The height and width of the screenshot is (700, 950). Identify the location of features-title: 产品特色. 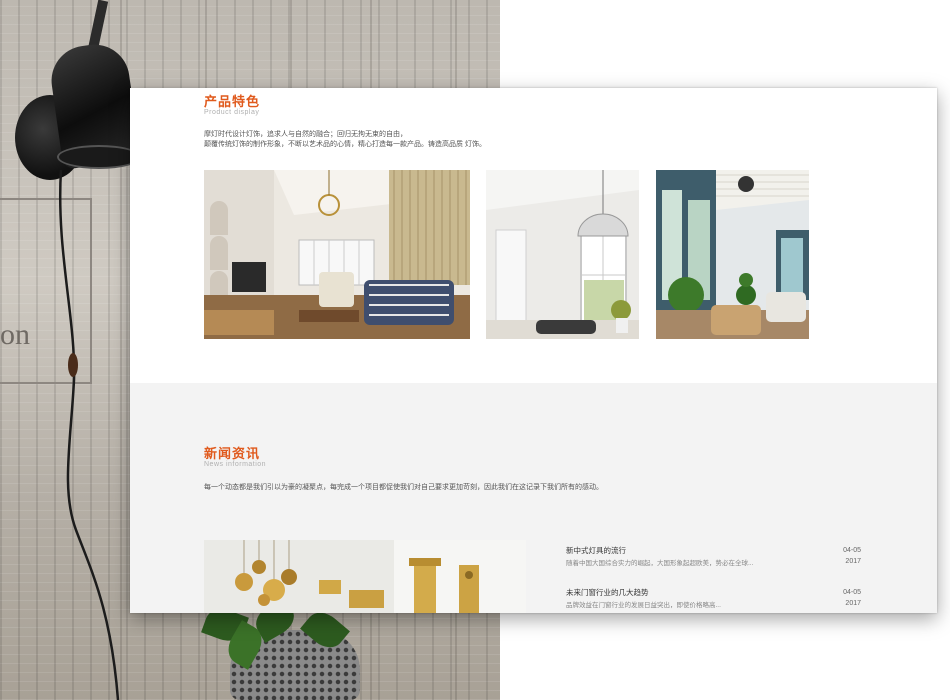
(232, 101).